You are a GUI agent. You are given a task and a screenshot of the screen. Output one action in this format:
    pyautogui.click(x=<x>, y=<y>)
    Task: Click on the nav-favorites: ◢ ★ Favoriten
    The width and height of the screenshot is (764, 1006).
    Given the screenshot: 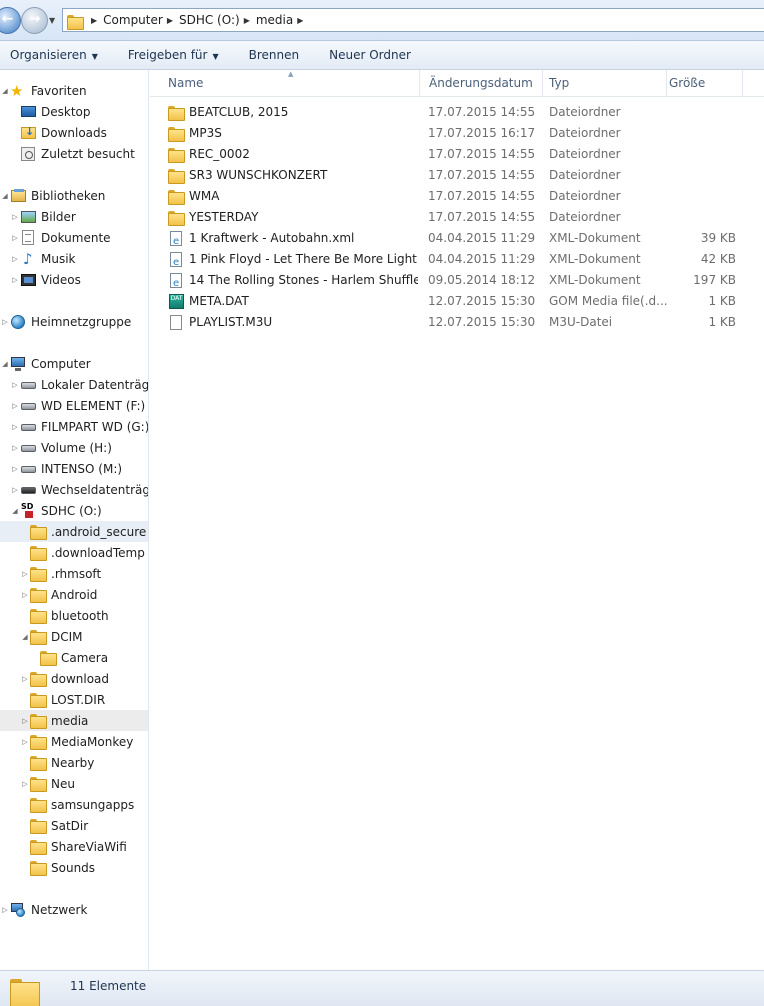 What is the action you would take?
    pyautogui.click(x=74, y=90)
    